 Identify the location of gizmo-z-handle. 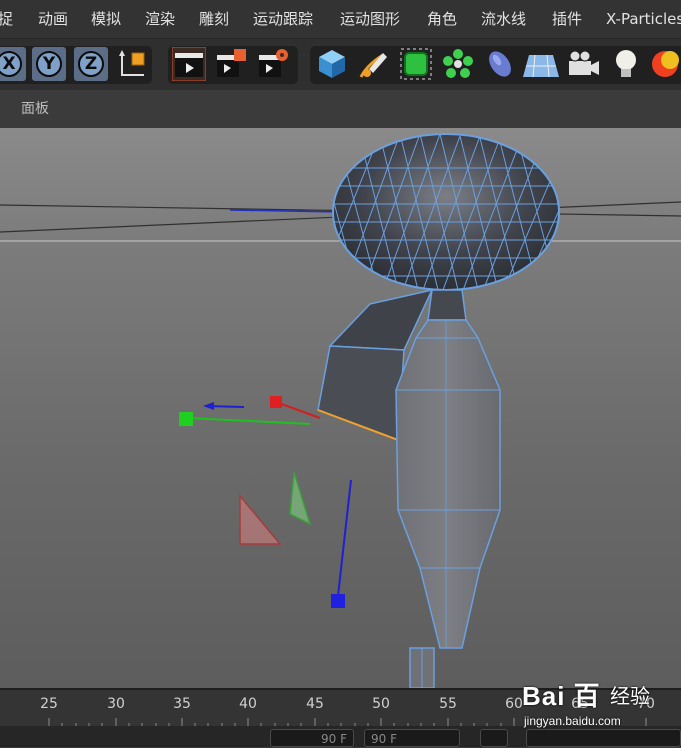
(338, 601).